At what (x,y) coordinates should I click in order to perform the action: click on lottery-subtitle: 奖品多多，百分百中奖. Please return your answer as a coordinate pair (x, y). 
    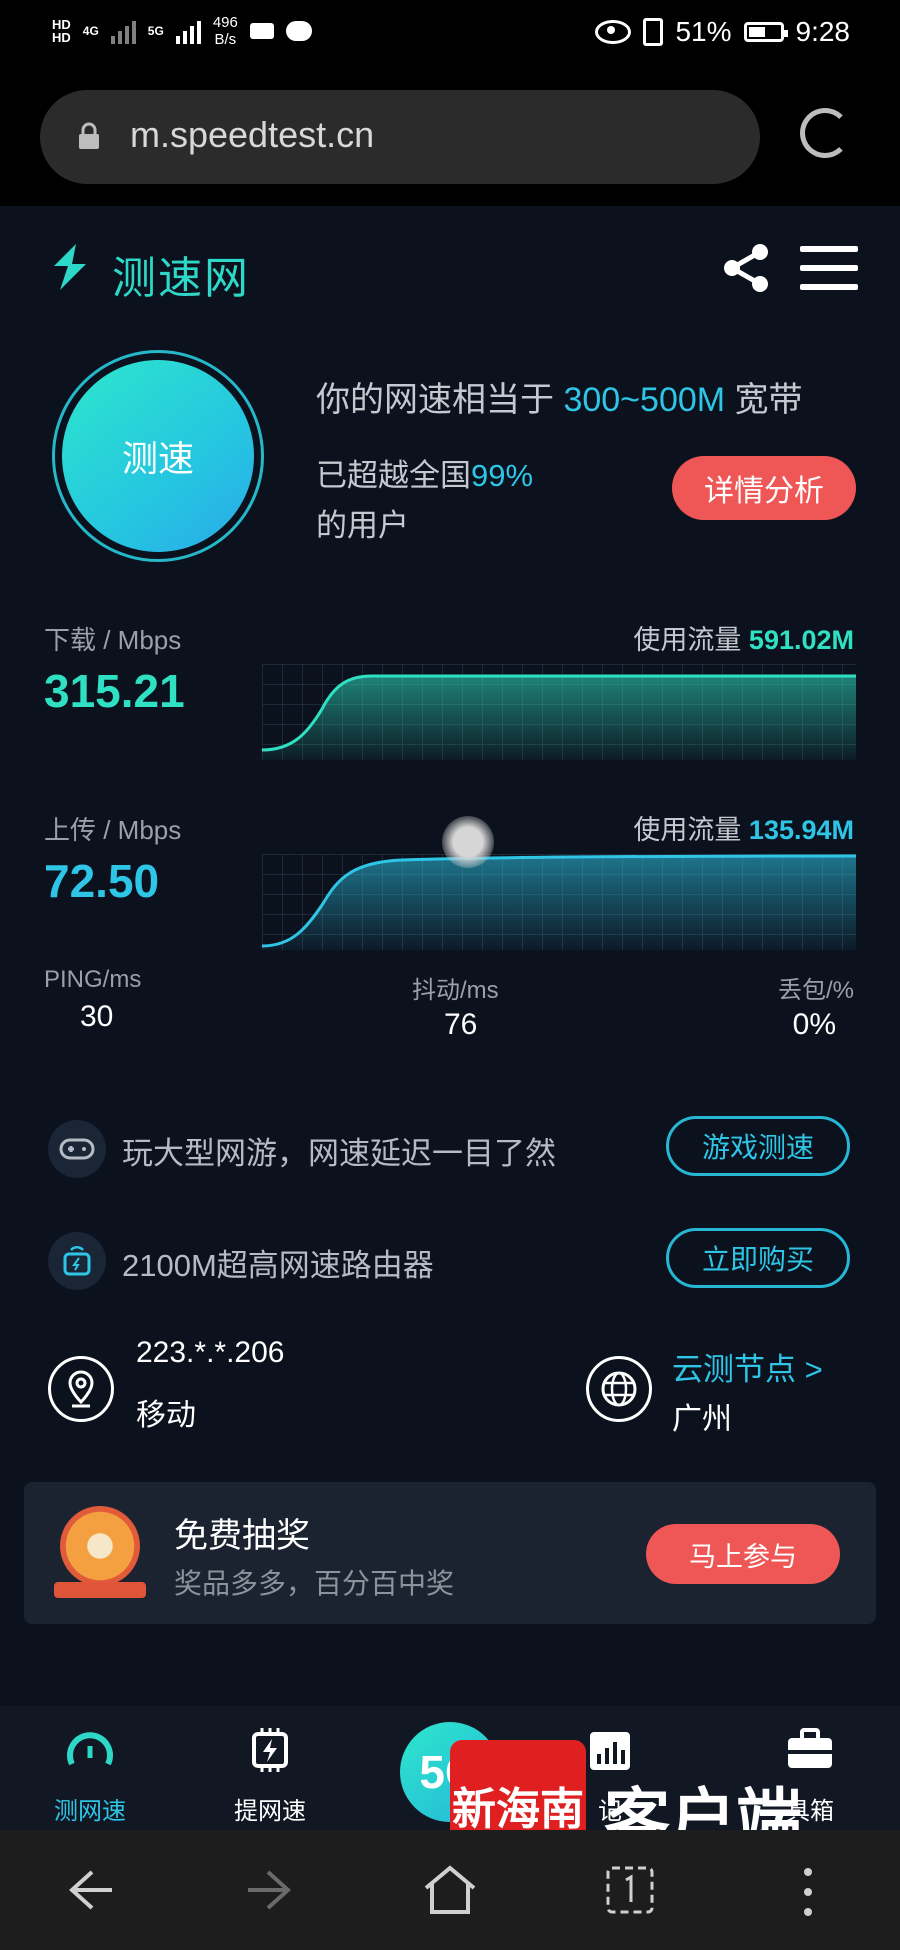
    Looking at the image, I should click on (314, 1583).